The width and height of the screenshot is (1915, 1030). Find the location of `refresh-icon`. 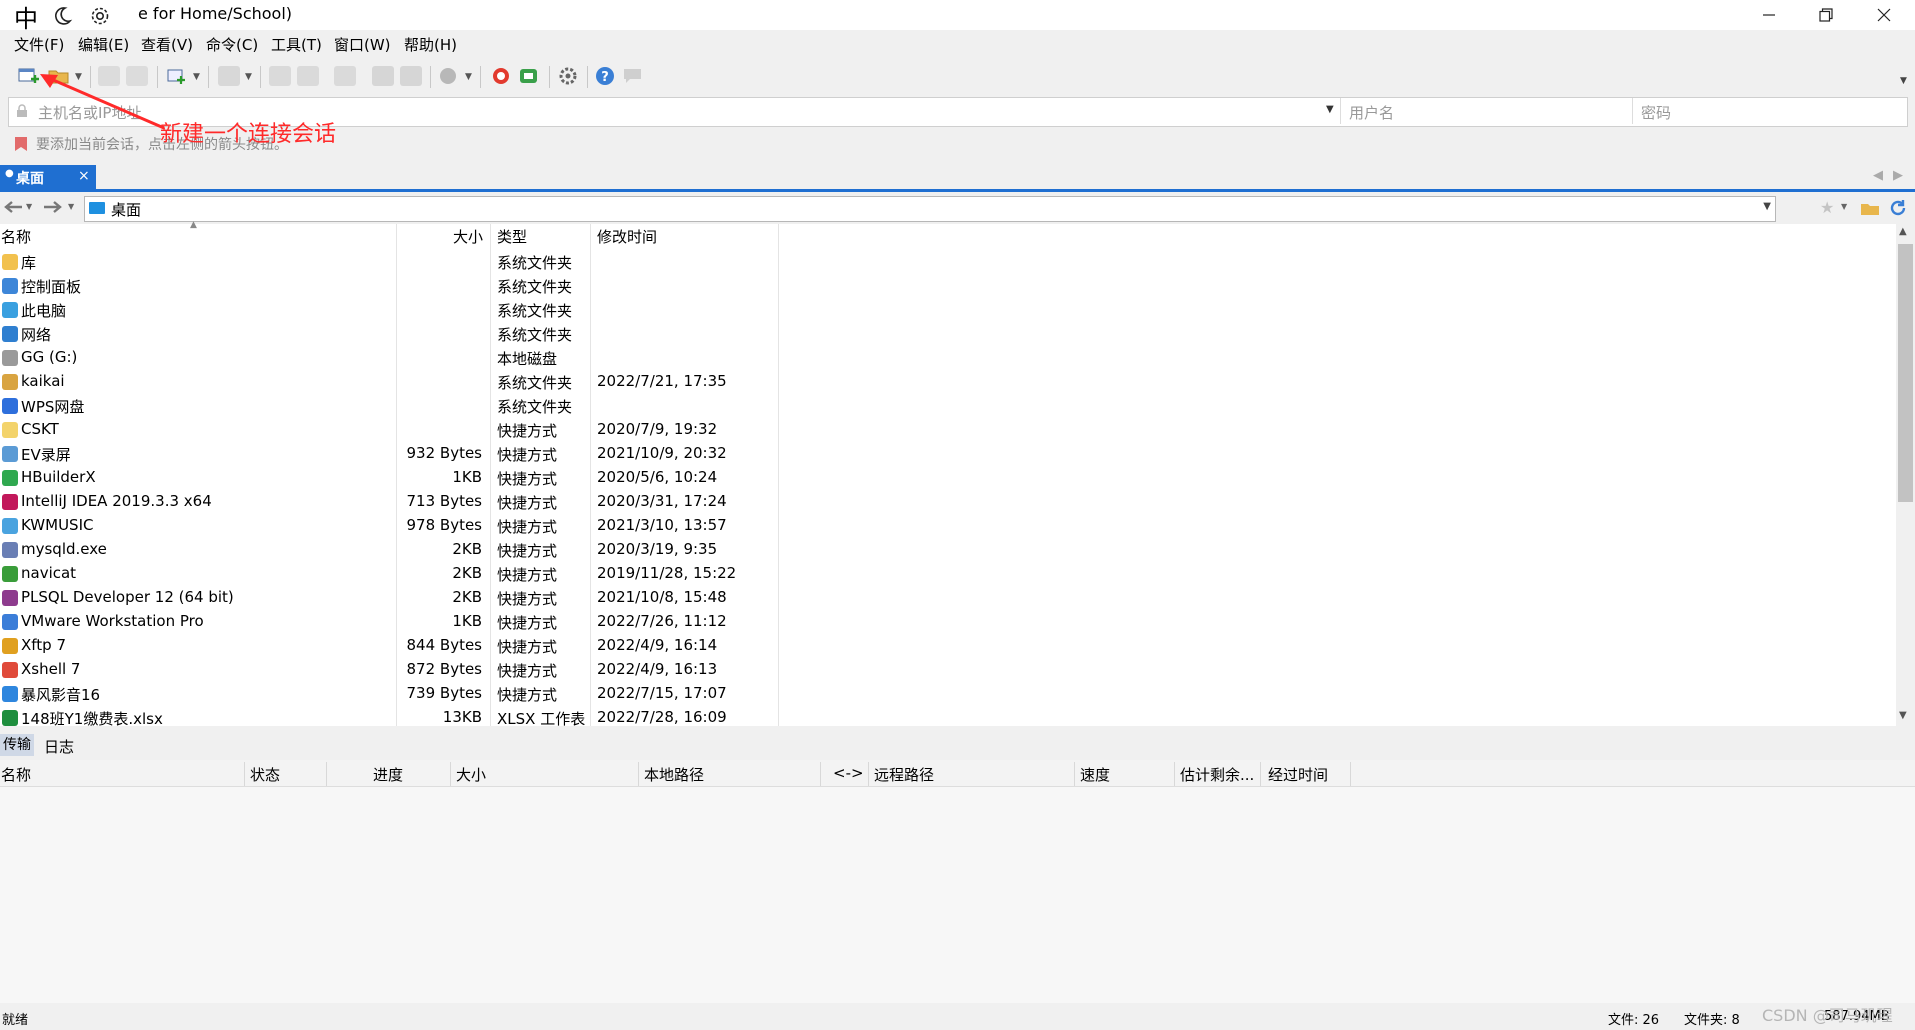

refresh-icon is located at coordinates (1898, 208).